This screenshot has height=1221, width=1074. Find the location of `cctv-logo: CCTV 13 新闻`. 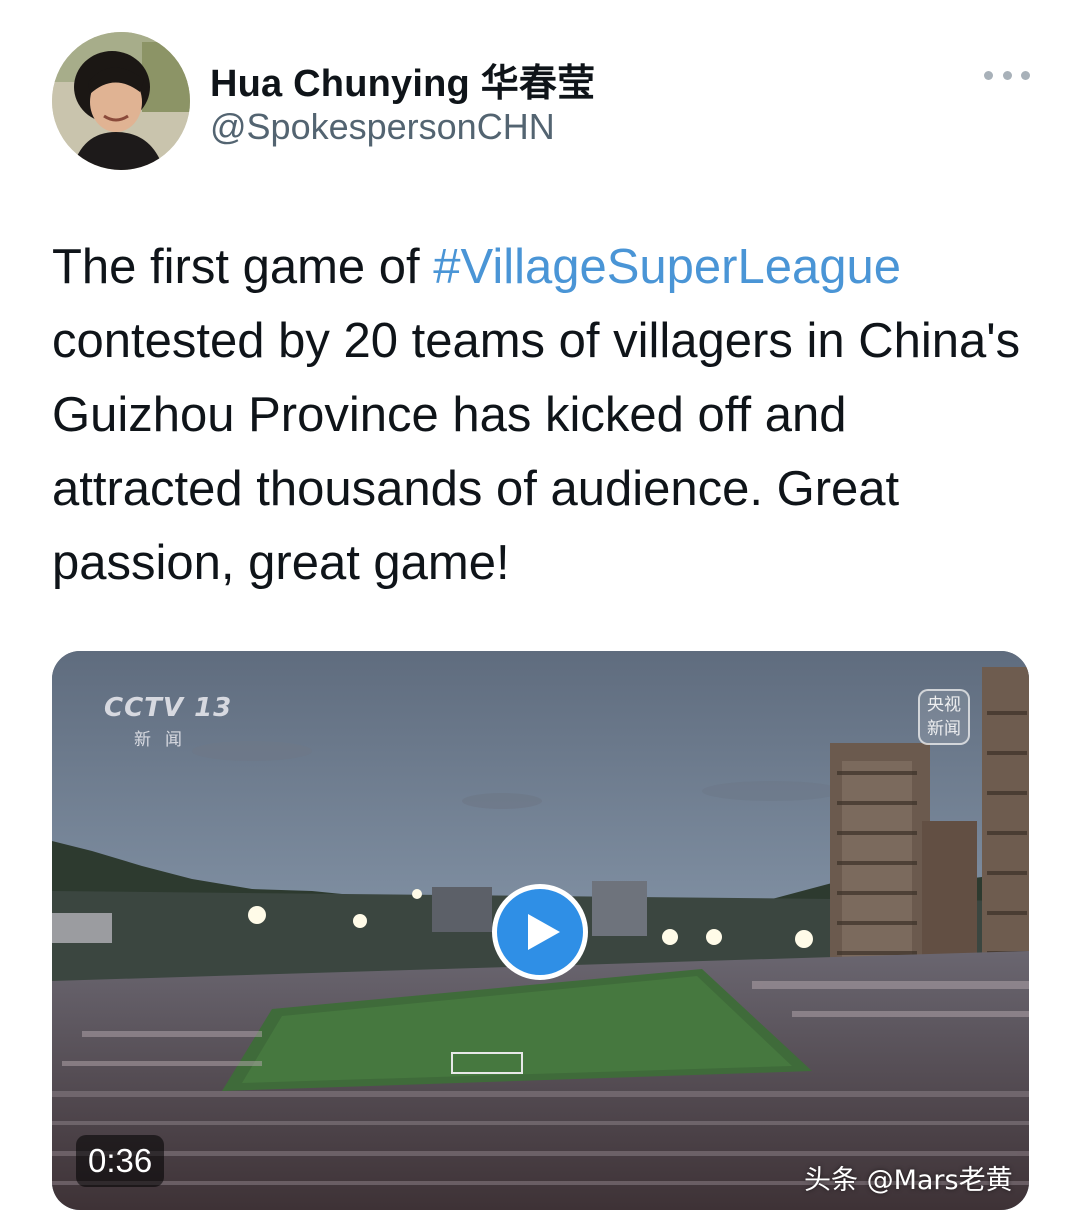

cctv-logo: CCTV 13 新闻 is located at coordinates (168, 721).